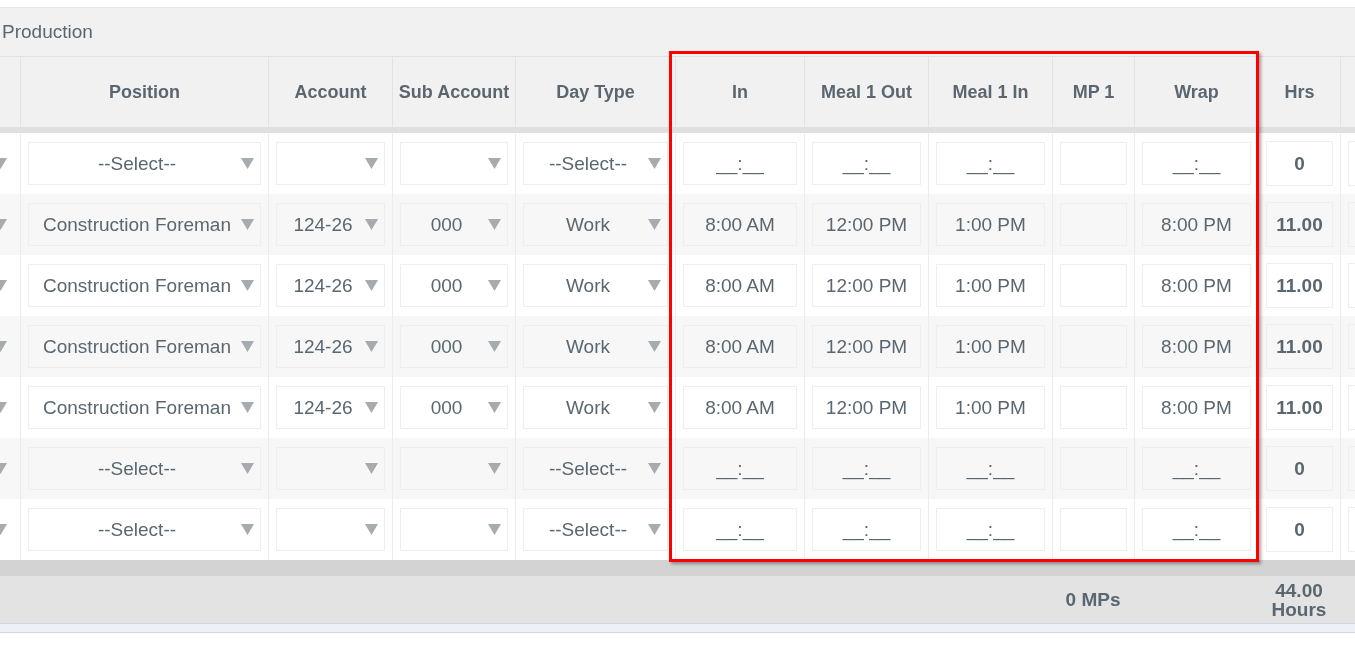 This screenshot has height=650, width=1355. I want to click on column-header: Account, so click(330, 91).